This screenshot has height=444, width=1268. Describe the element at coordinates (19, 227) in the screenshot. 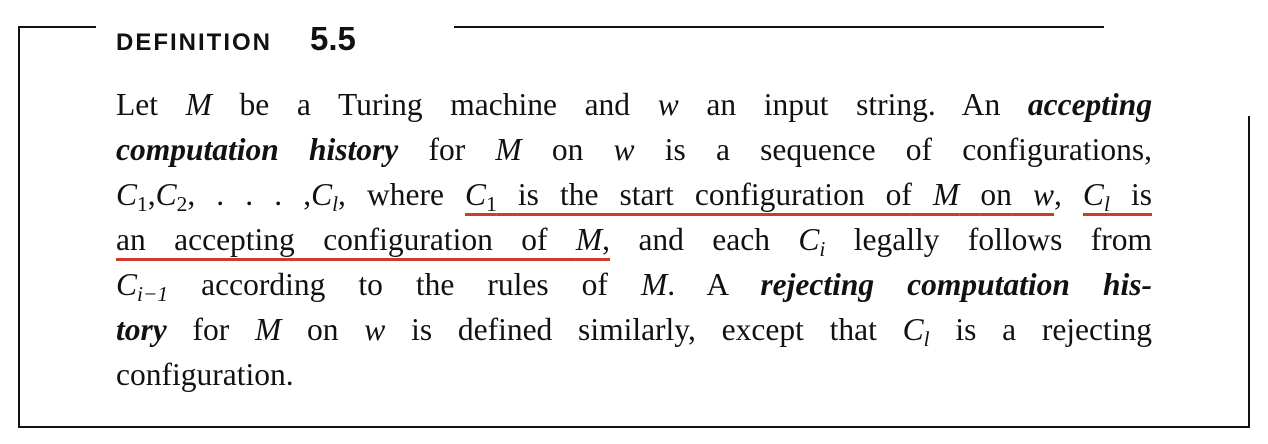

I see `frame-left-line` at that location.